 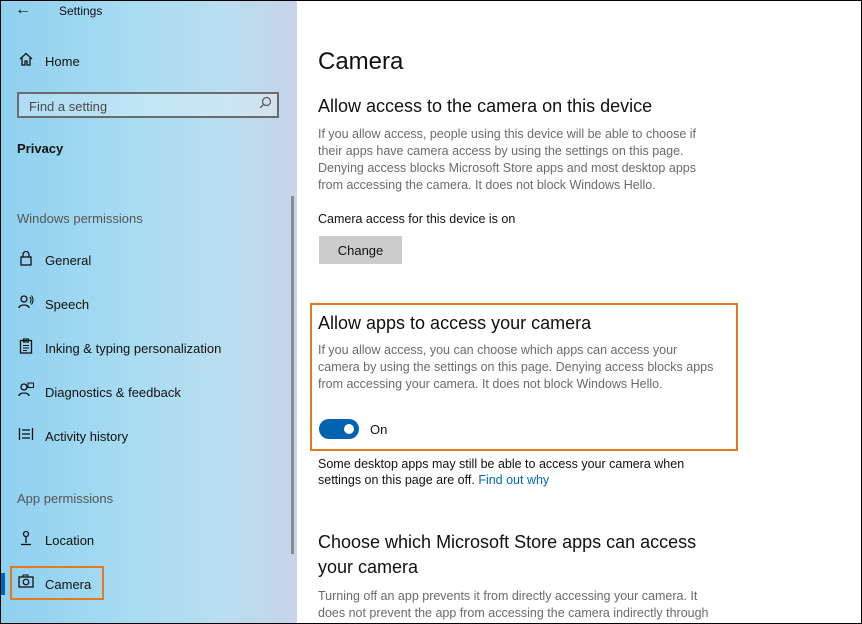 I want to click on toggle-knob, so click(x=349, y=429).